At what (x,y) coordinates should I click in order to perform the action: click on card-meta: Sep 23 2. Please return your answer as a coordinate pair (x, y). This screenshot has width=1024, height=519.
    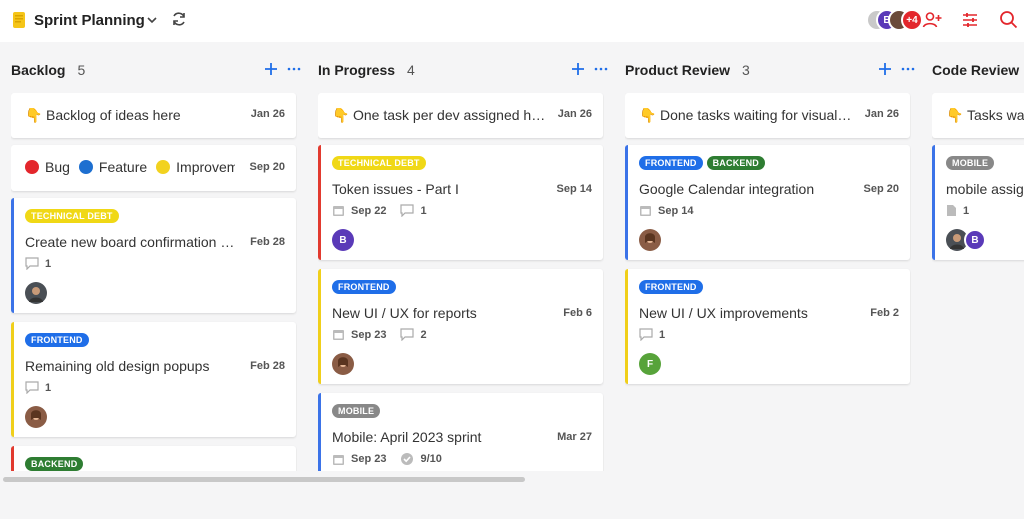
    Looking at the image, I should click on (386, 334).